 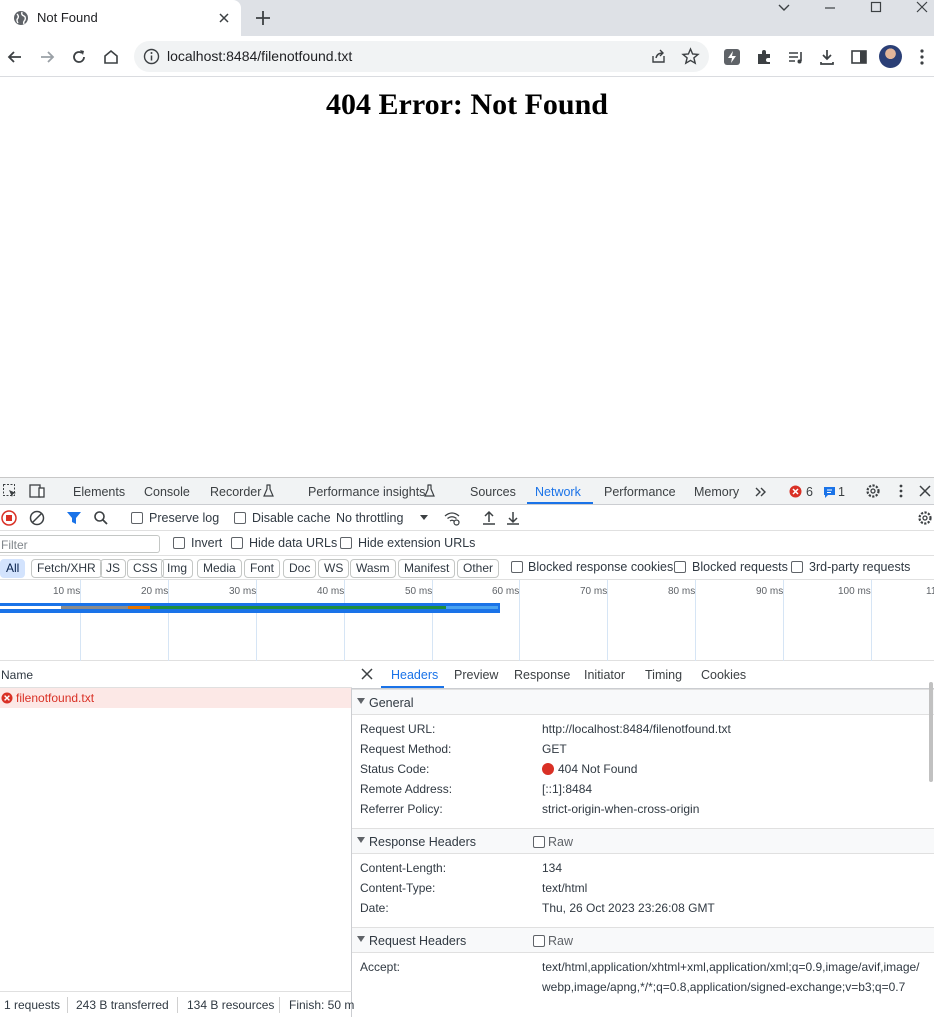 I want to click on bookmark-star-icon, so click(x=690, y=56).